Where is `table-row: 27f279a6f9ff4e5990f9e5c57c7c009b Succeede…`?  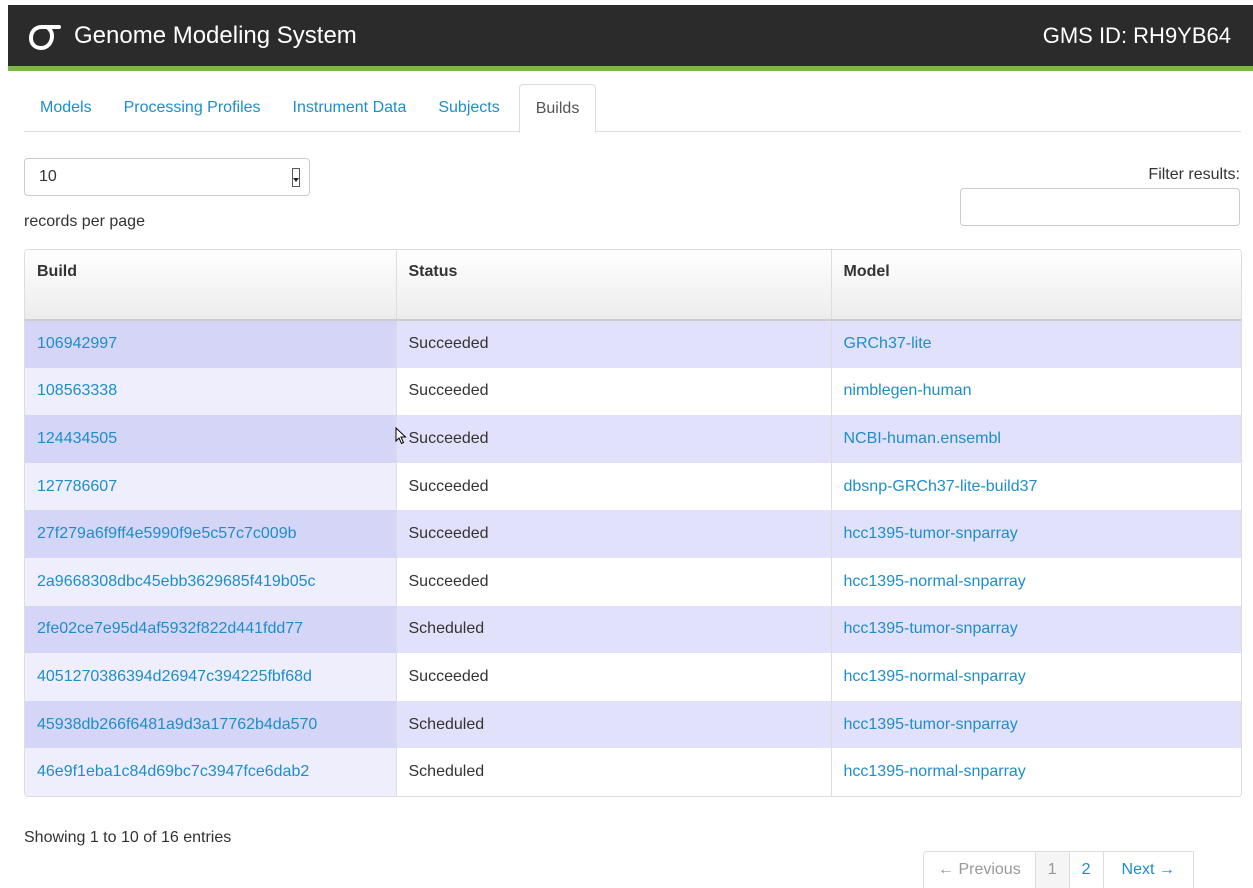
table-row: 27f279a6f9ff4e5990f9e5c57c7c009b Succeede… is located at coordinates (633, 534).